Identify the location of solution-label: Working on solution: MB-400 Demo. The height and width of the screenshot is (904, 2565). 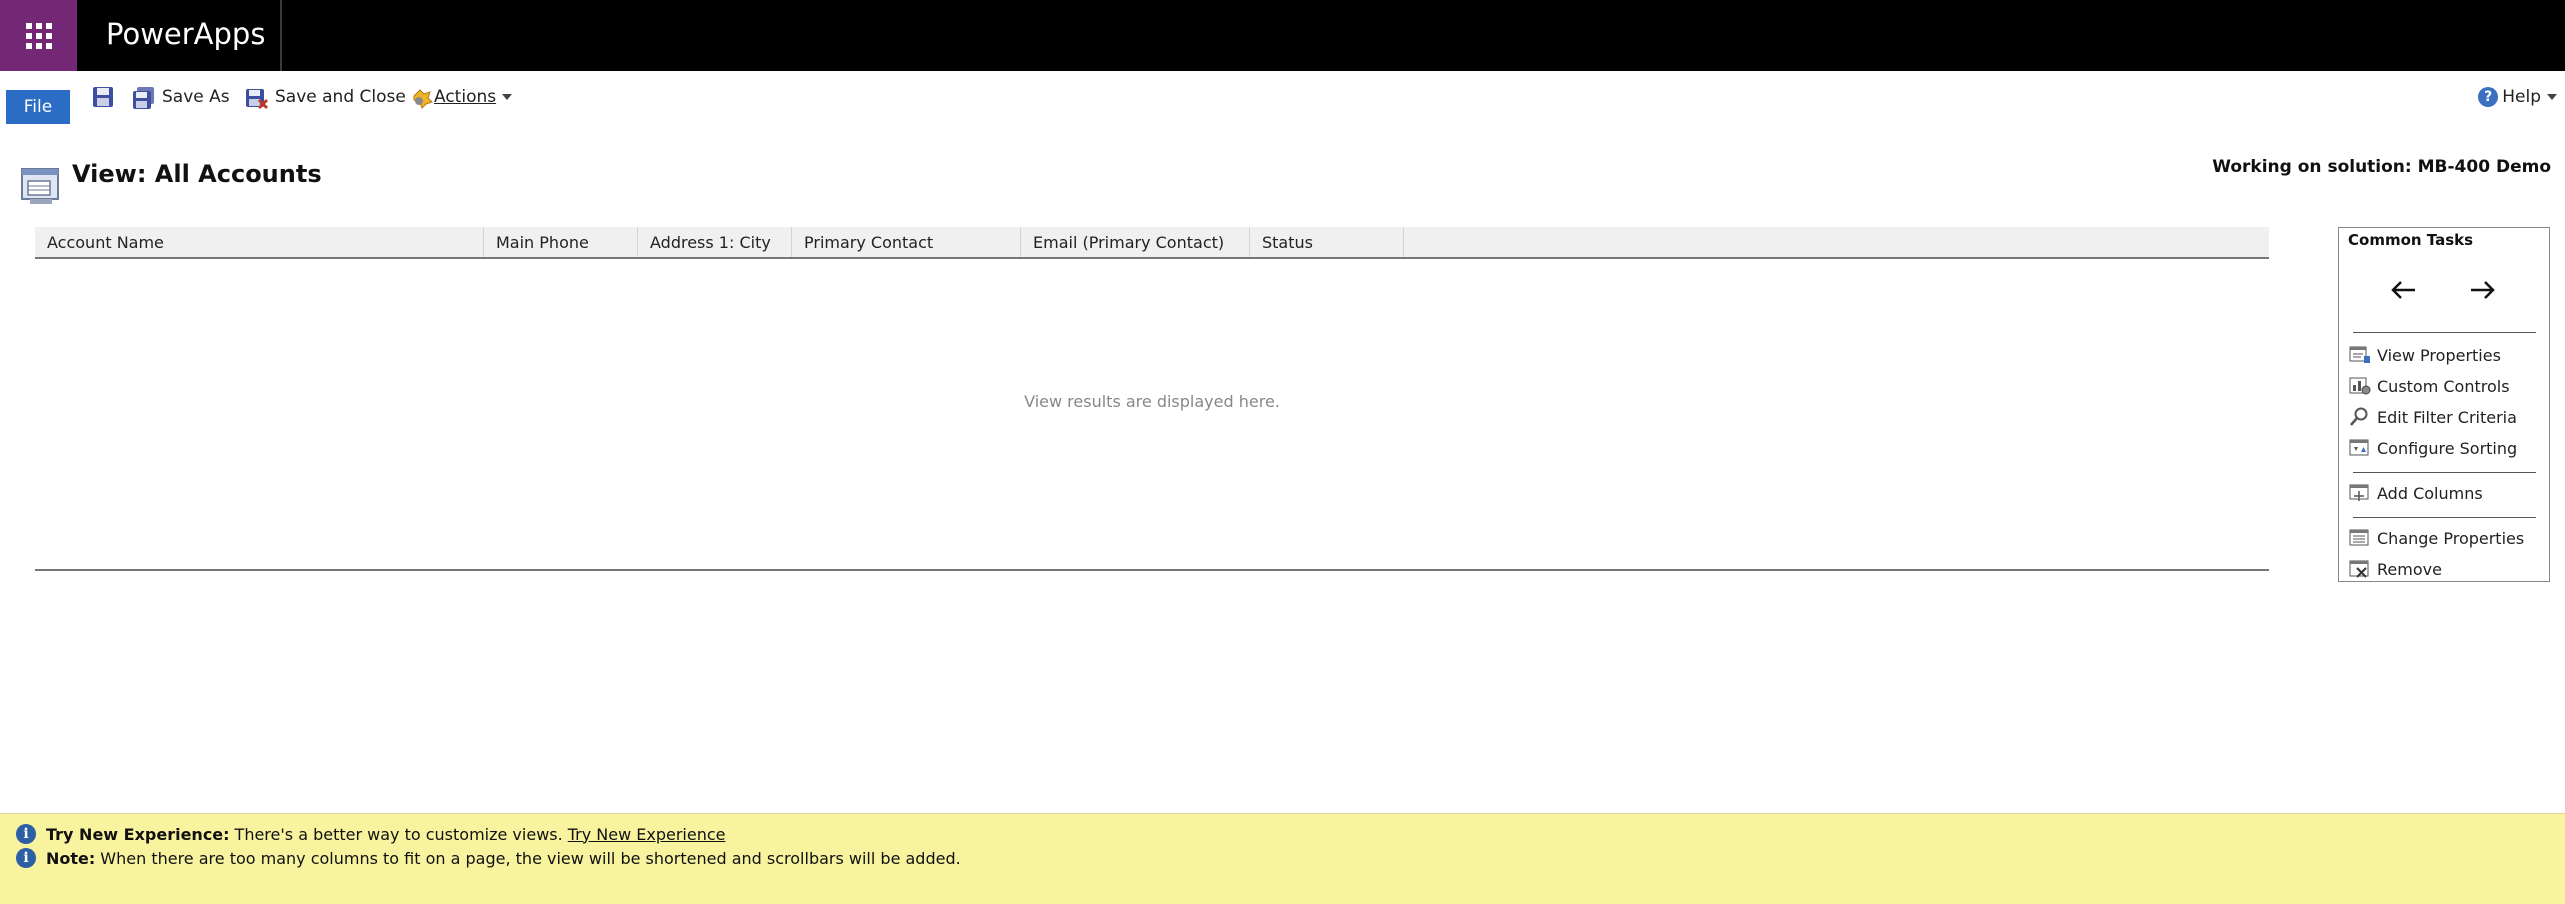
(2381, 167).